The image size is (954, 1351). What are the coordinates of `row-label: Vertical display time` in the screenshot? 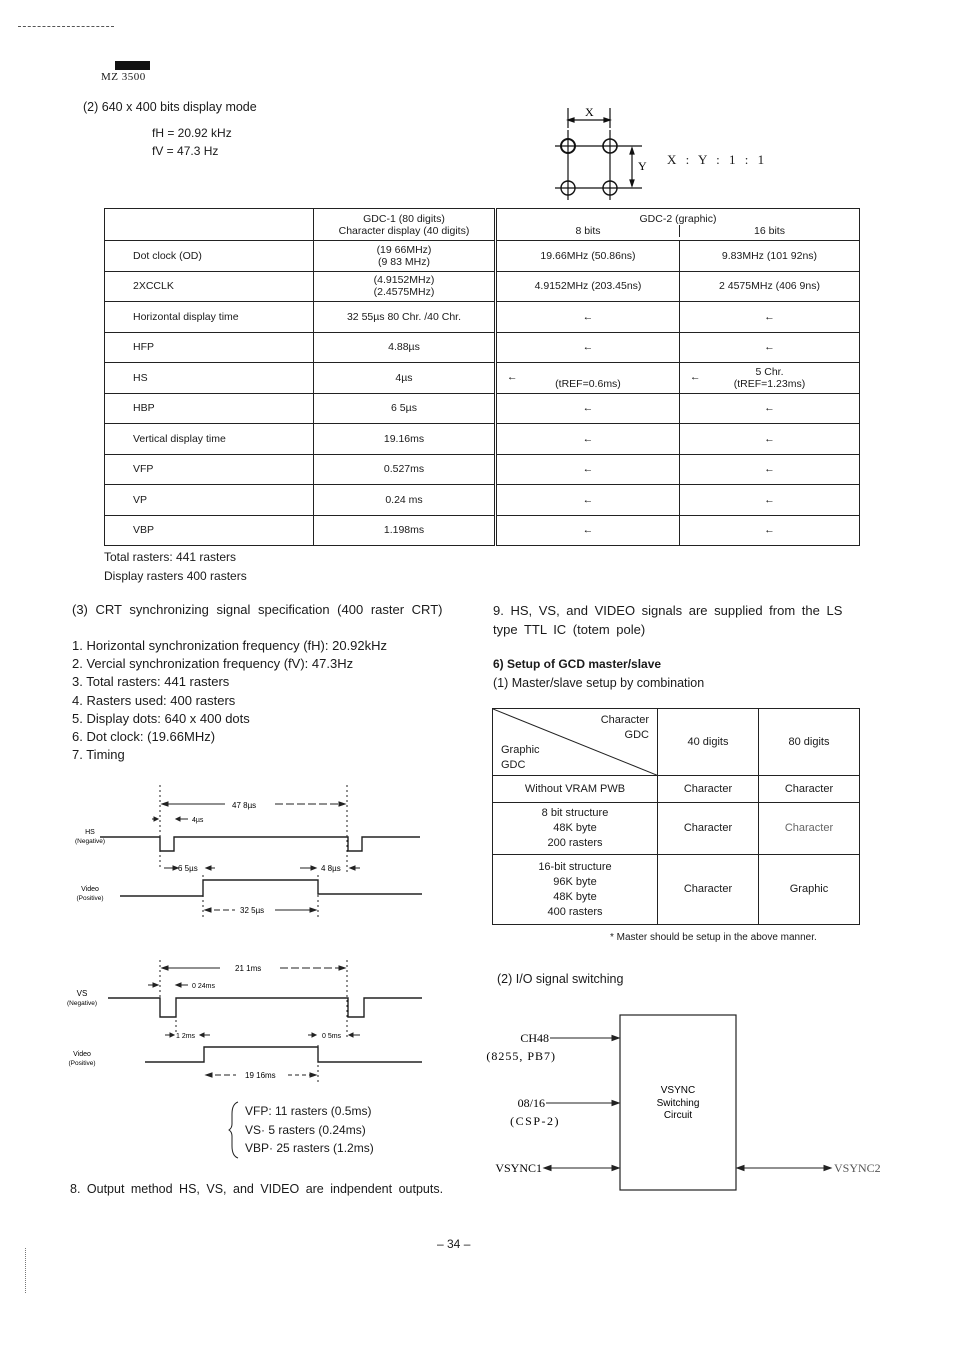 It's located at (209, 439).